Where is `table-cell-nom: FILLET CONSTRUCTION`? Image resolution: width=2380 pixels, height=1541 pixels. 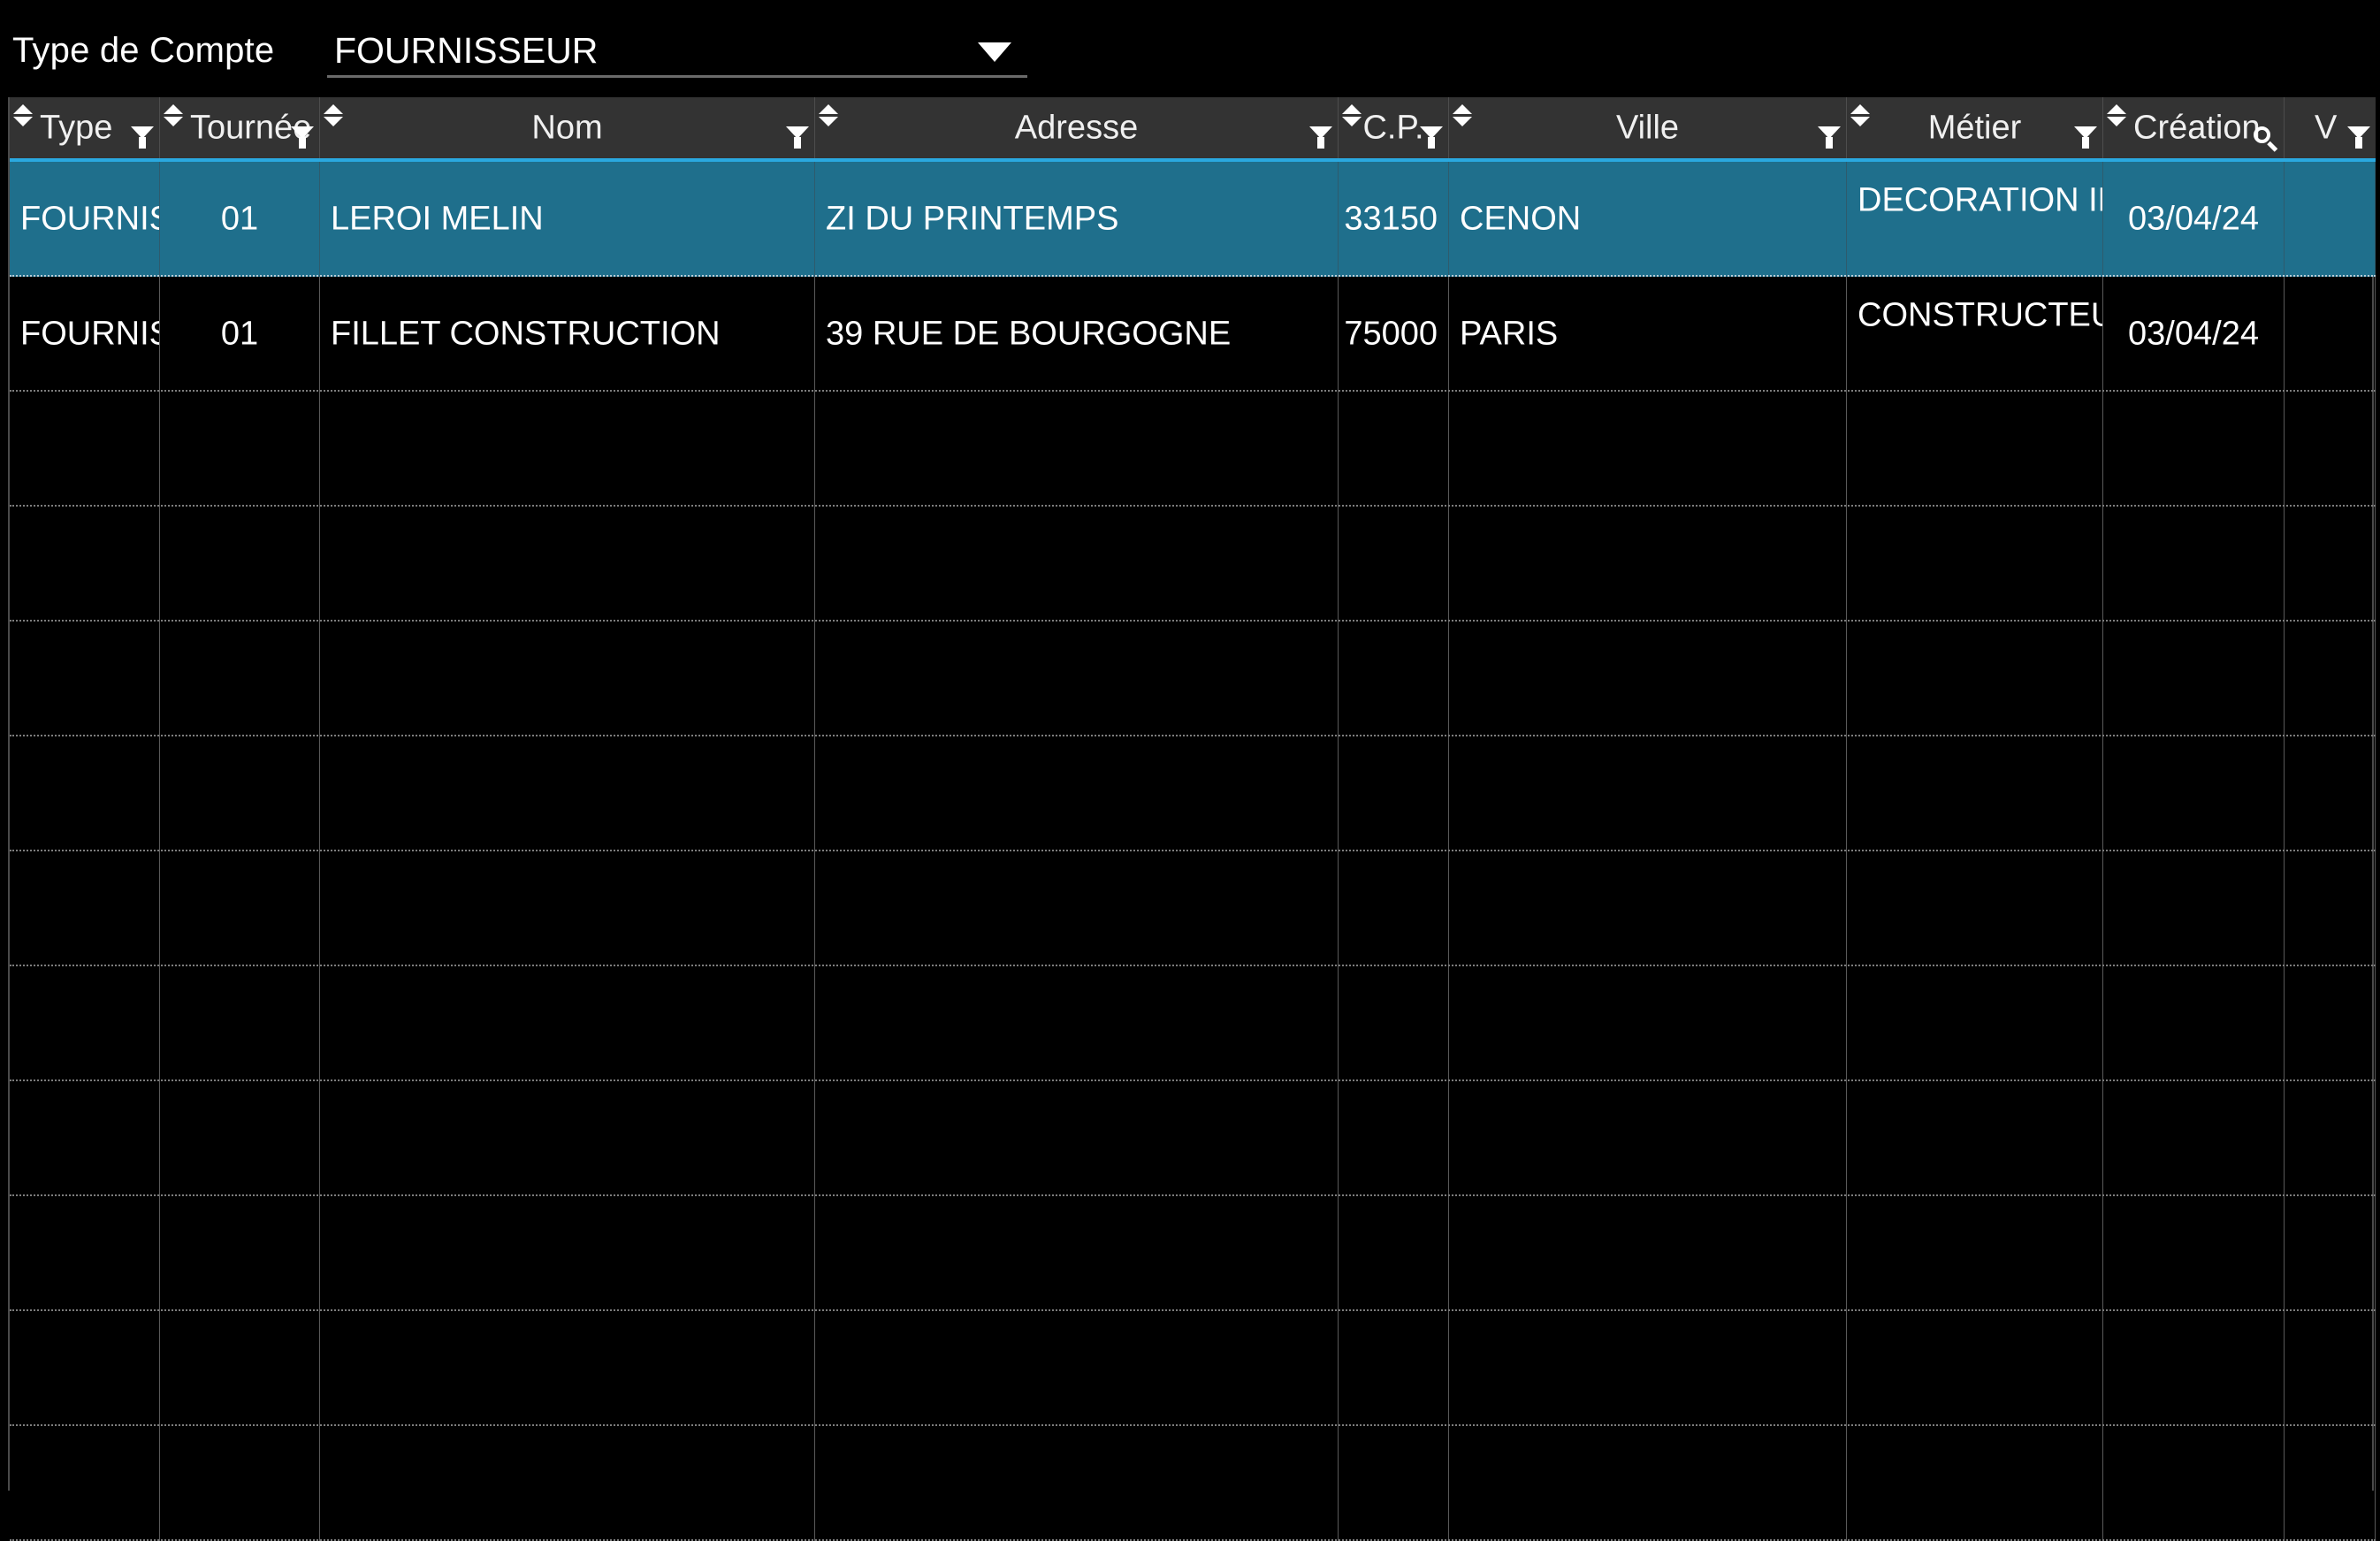 table-cell-nom: FILLET CONSTRUCTION is located at coordinates (567, 334).